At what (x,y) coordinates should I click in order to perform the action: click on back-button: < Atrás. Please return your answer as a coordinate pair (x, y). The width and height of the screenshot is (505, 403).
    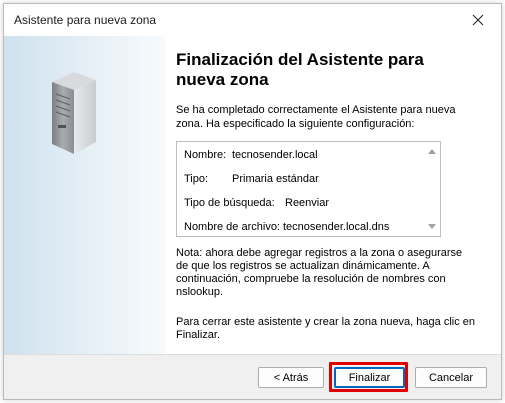
    Looking at the image, I should click on (291, 377).